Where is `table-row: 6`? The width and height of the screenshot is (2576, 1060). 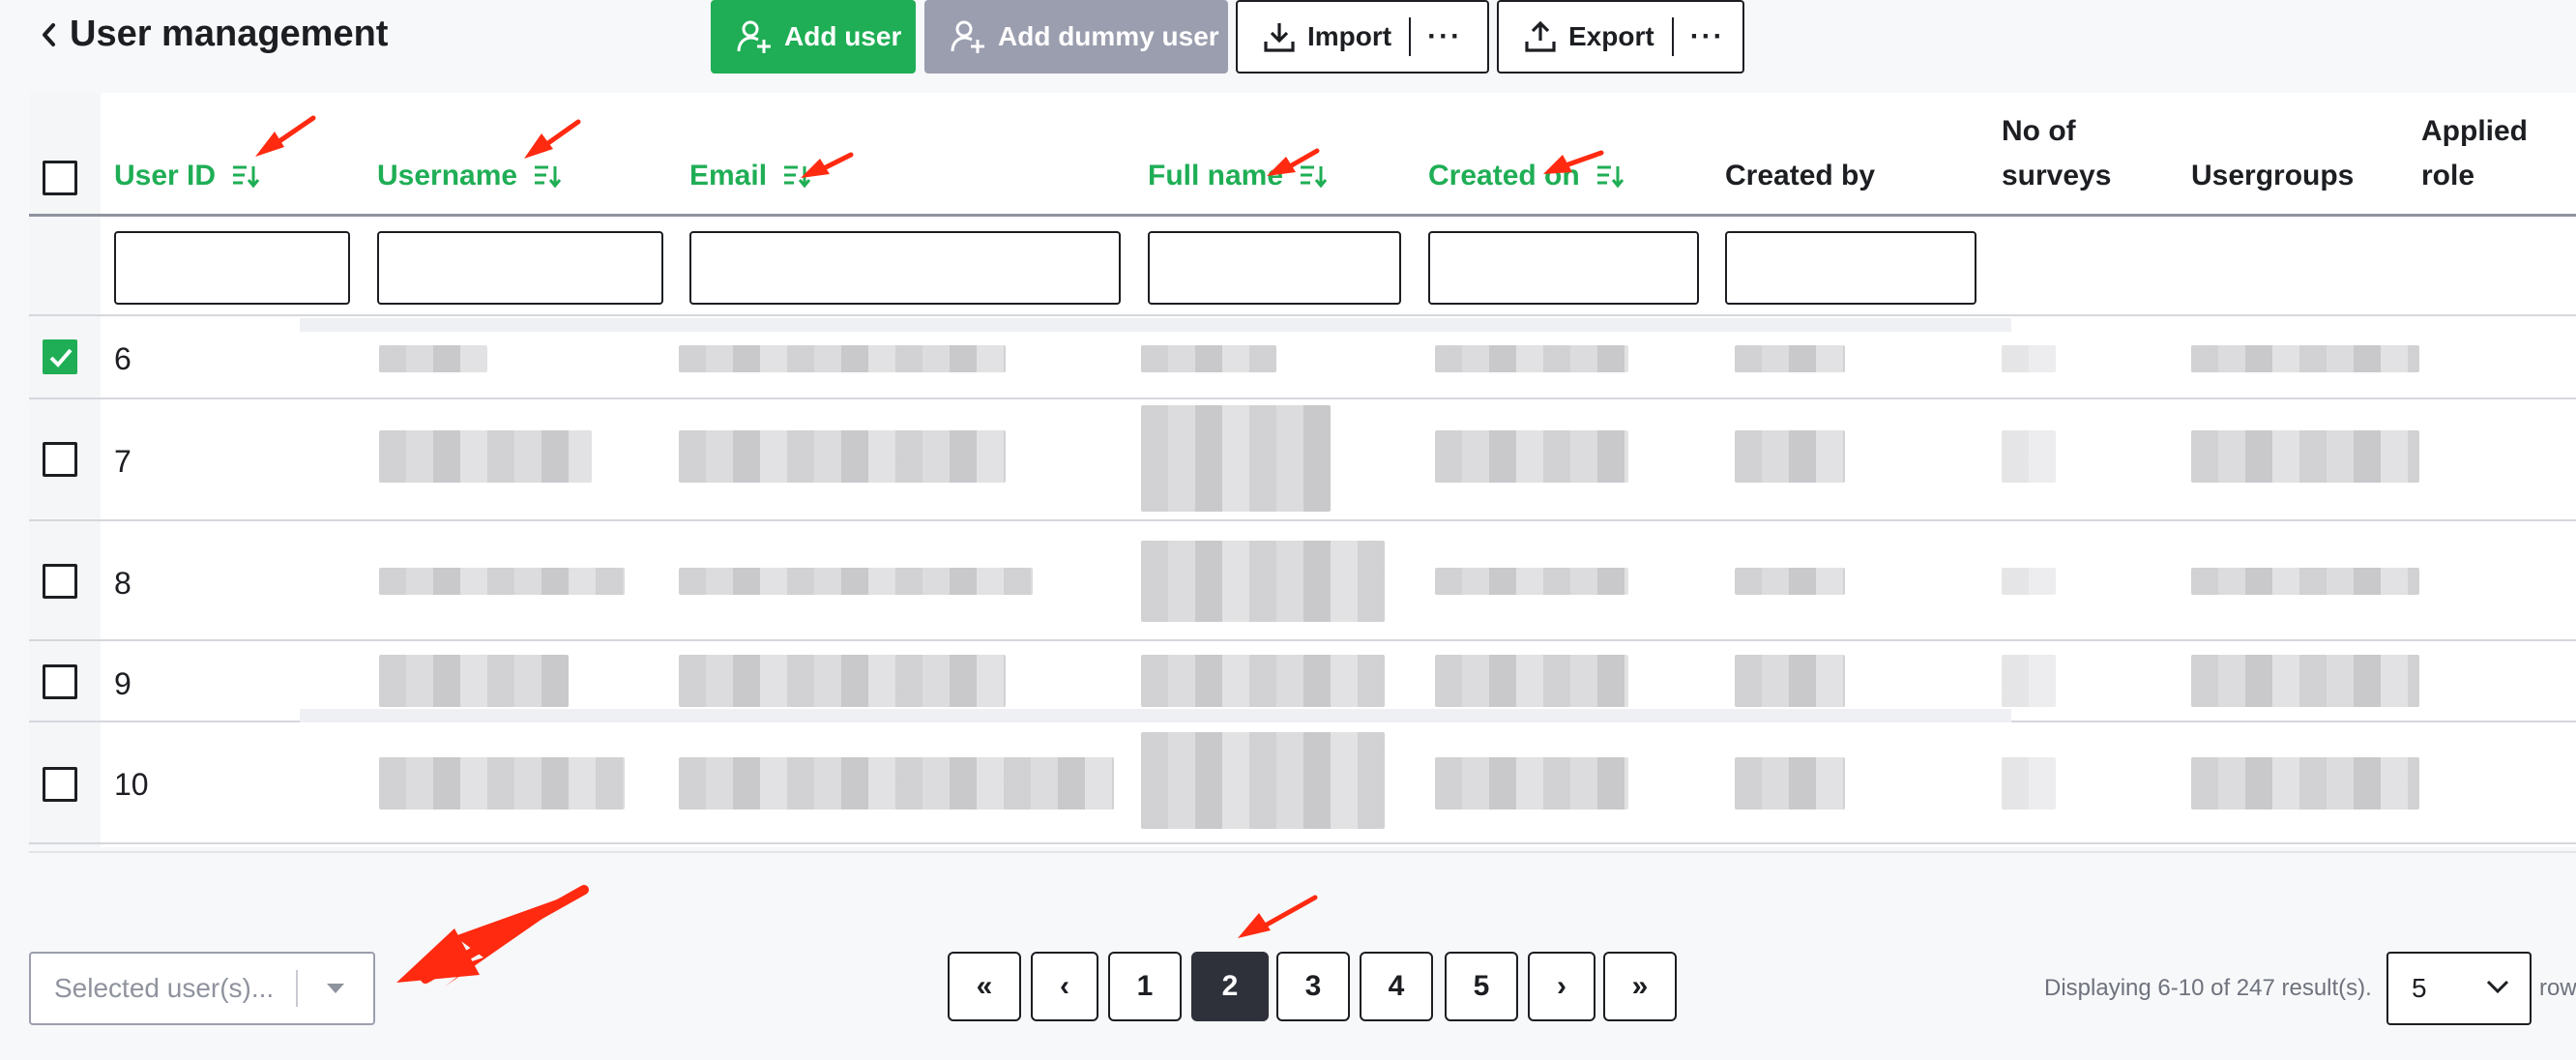
table-row: 6 is located at coordinates (1302, 358).